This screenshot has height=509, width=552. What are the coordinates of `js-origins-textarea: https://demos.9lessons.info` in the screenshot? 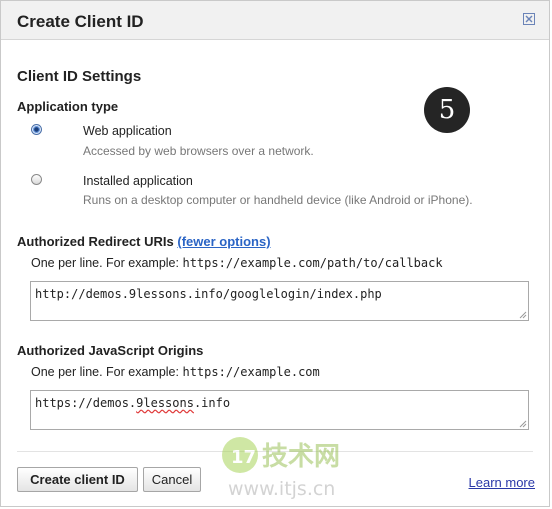 It's located at (279, 410).